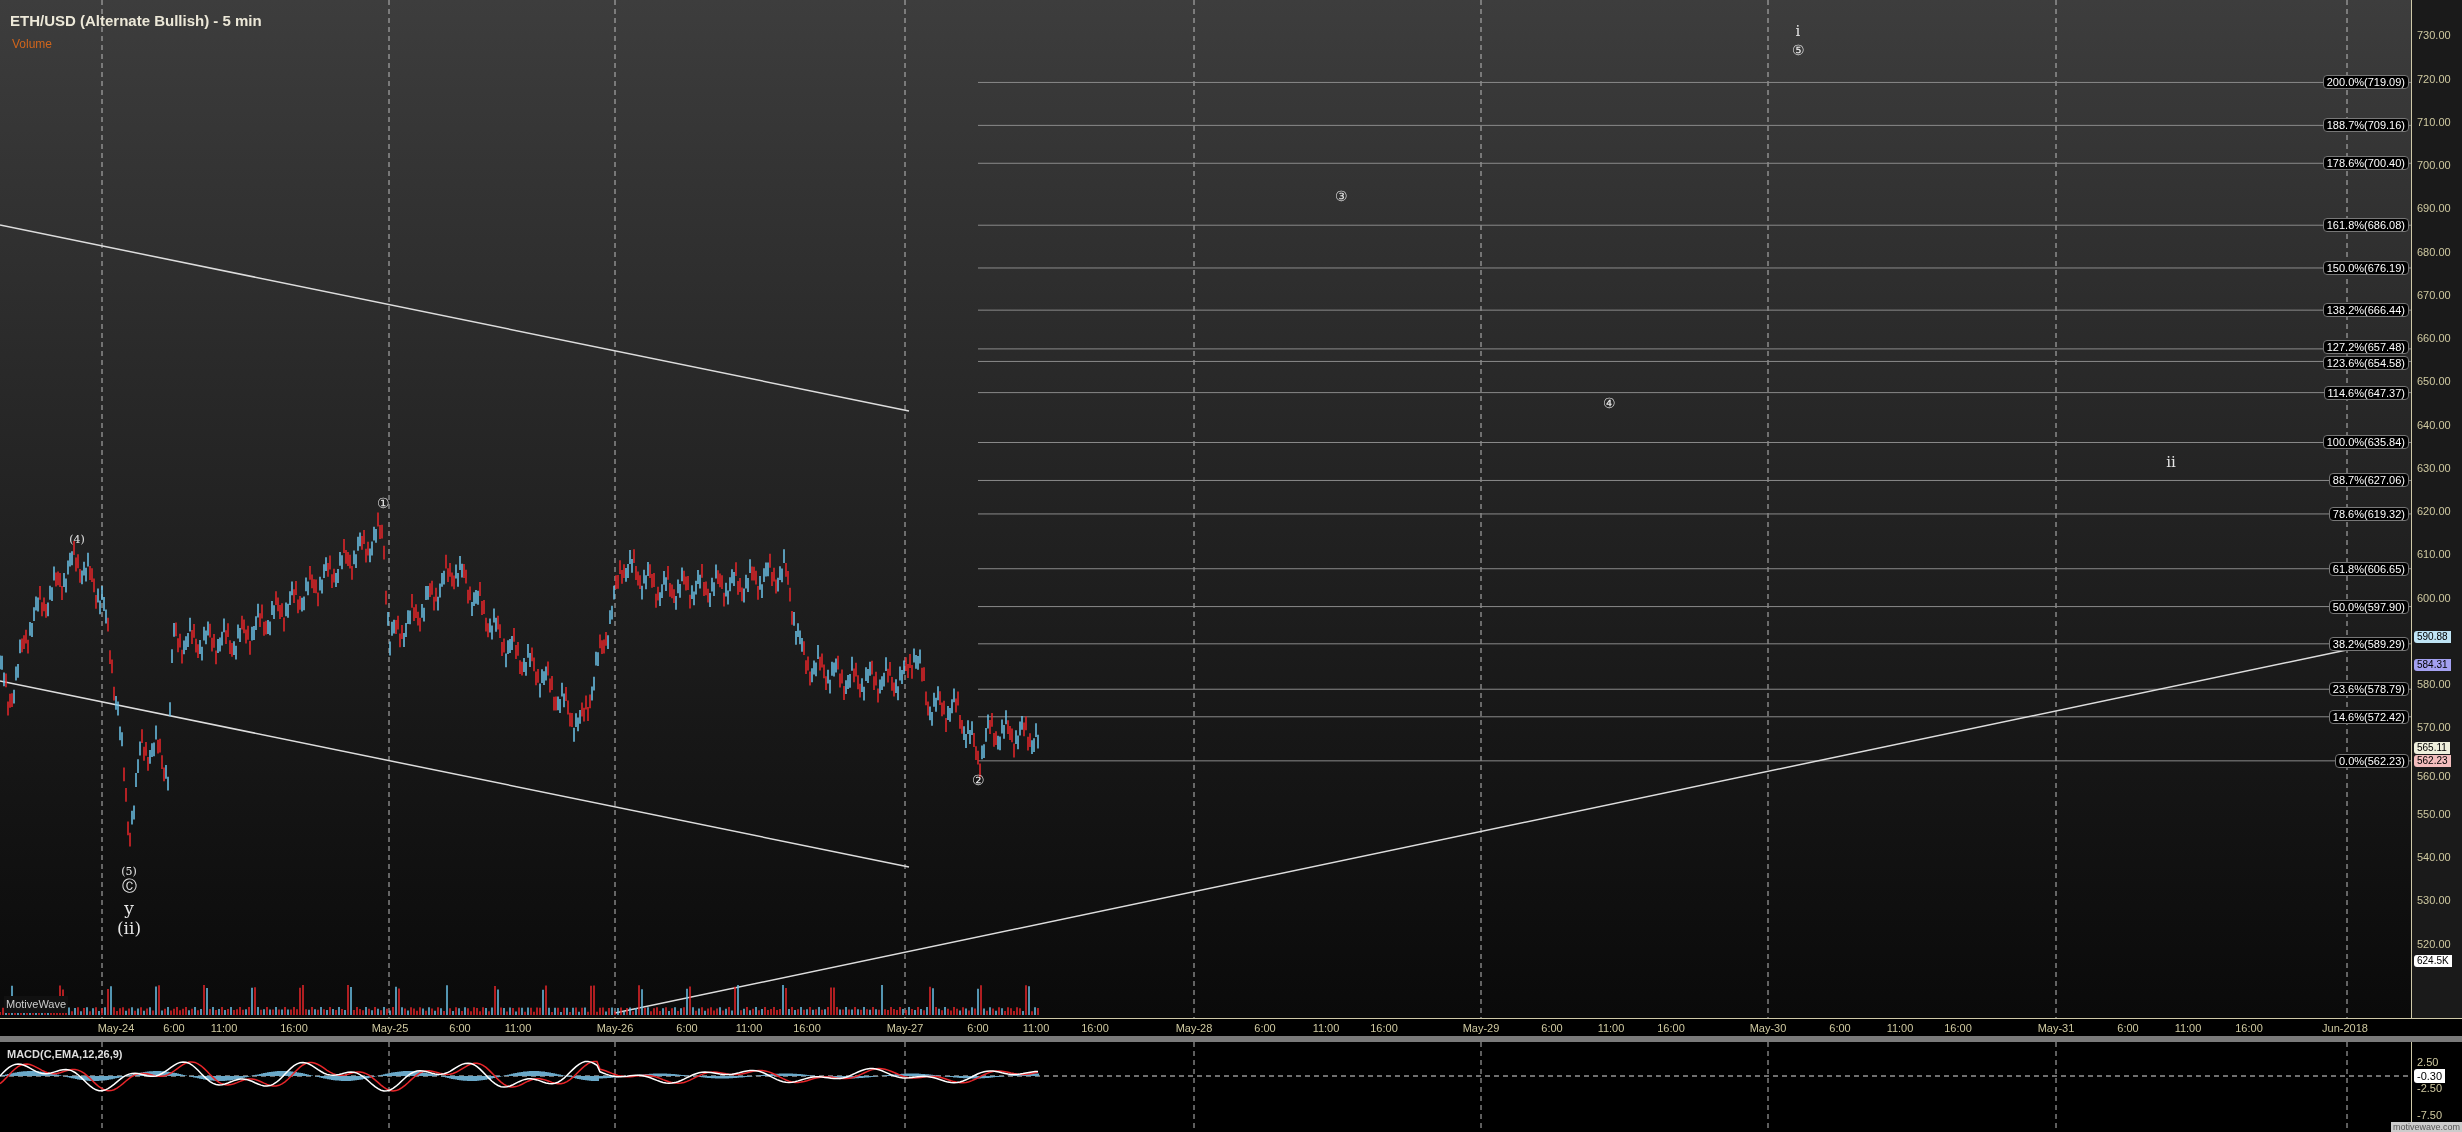 The image size is (2462, 1132). What do you see at coordinates (2434, 78) in the screenshot?
I see `price-axis-label: 720.00` at bounding box center [2434, 78].